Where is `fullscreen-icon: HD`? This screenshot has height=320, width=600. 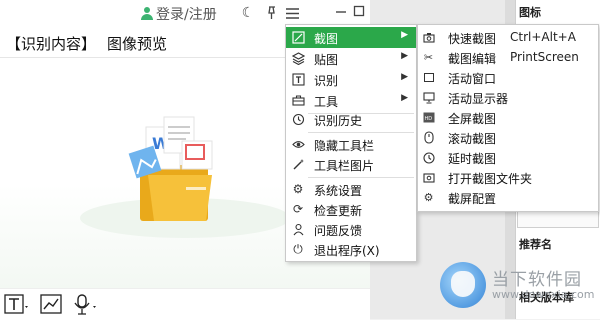 fullscreen-icon: HD is located at coordinates (428, 117).